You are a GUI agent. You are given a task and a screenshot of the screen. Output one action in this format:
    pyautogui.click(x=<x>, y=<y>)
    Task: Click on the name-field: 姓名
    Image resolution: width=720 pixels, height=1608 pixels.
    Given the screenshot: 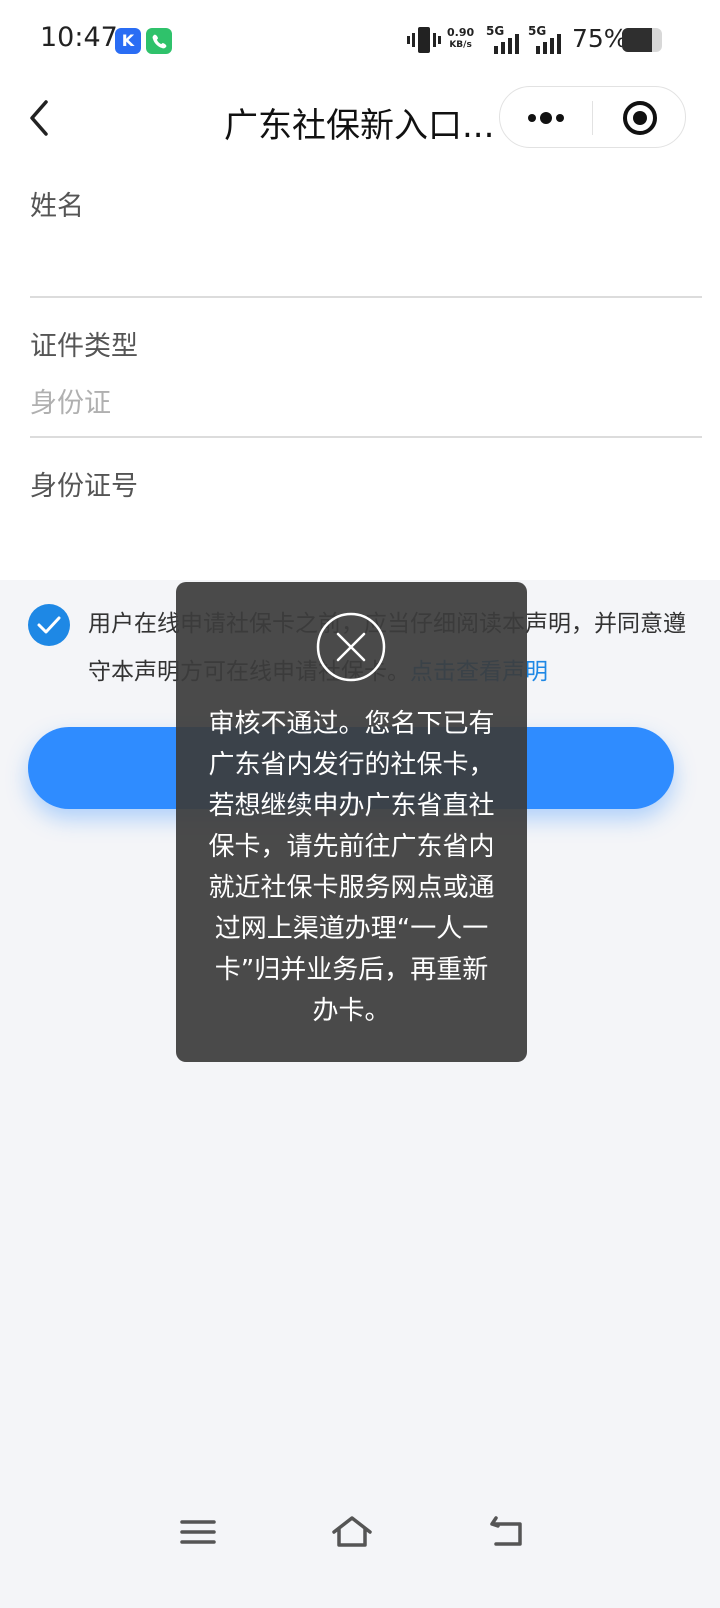 What is the action you would take?
    pyautogui.click(x=366, y=230)
    